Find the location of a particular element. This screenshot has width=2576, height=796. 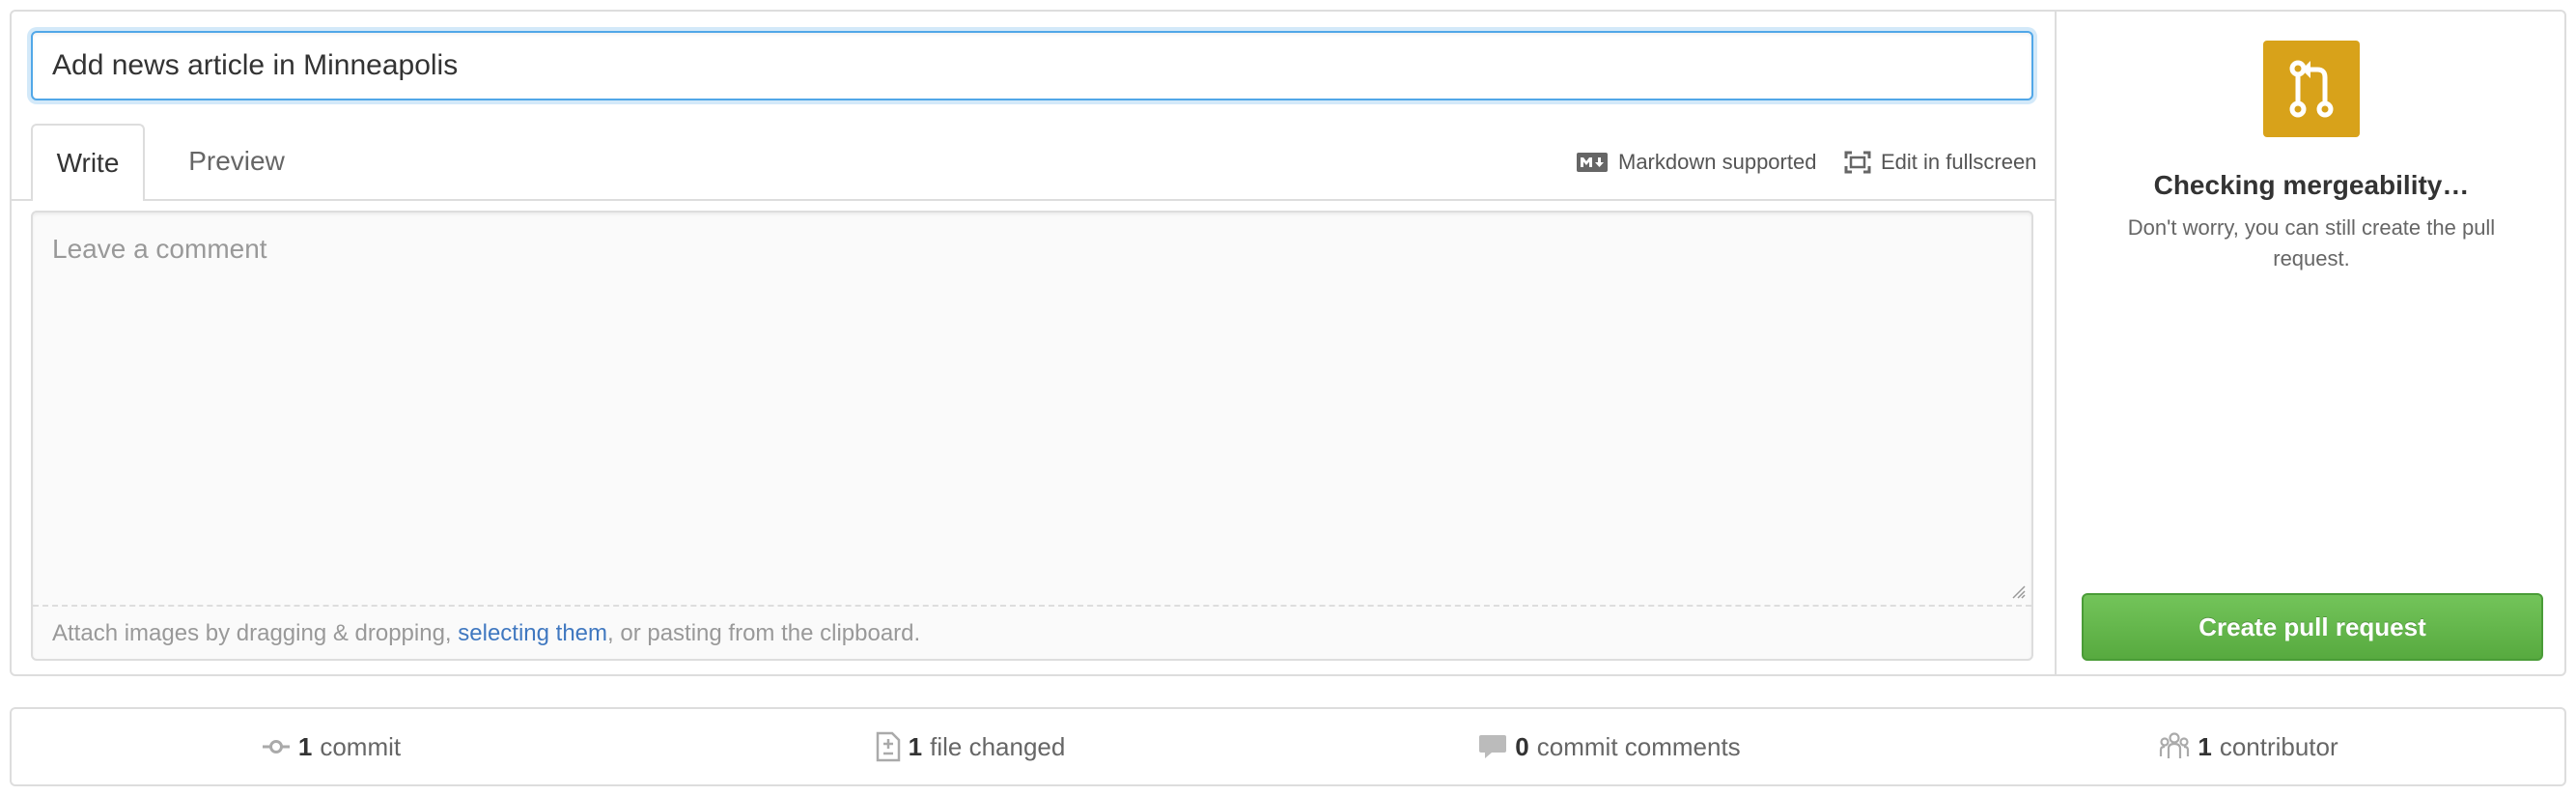

markdown-icon is located at coordinates (1593, 162).